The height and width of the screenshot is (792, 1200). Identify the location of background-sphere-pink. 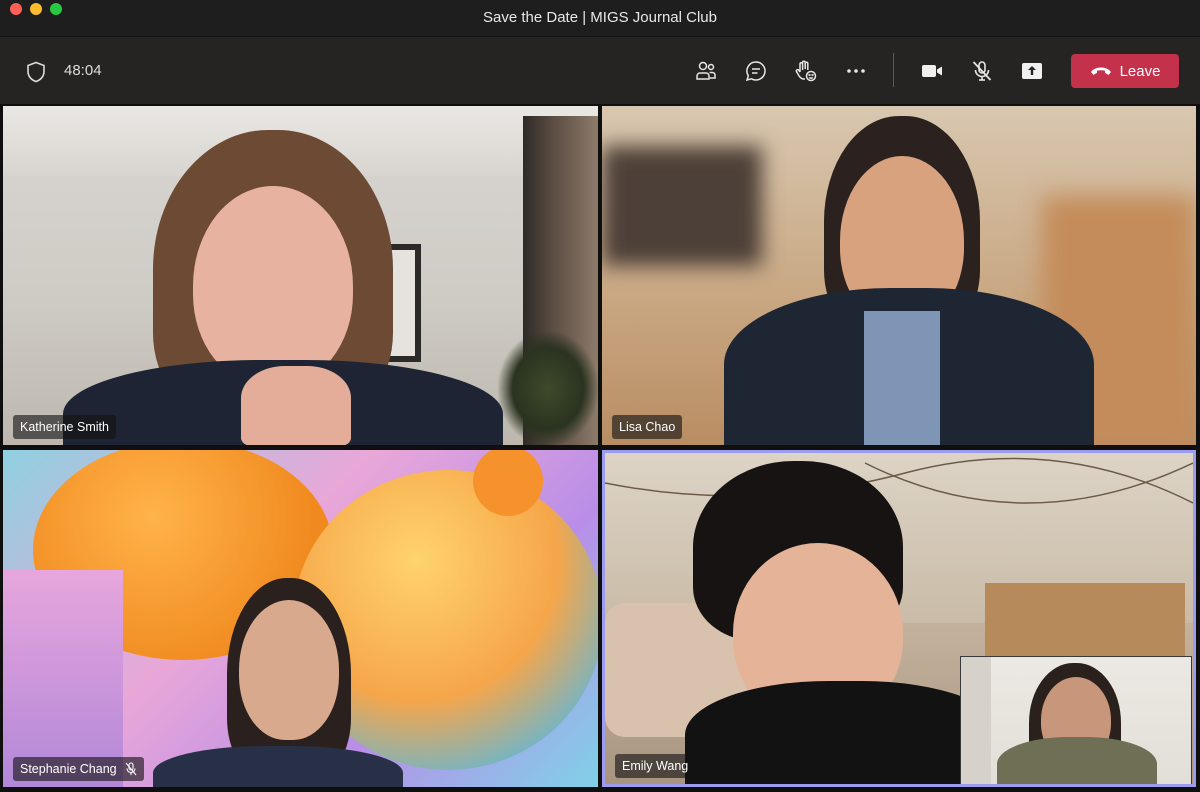
(63, 678).